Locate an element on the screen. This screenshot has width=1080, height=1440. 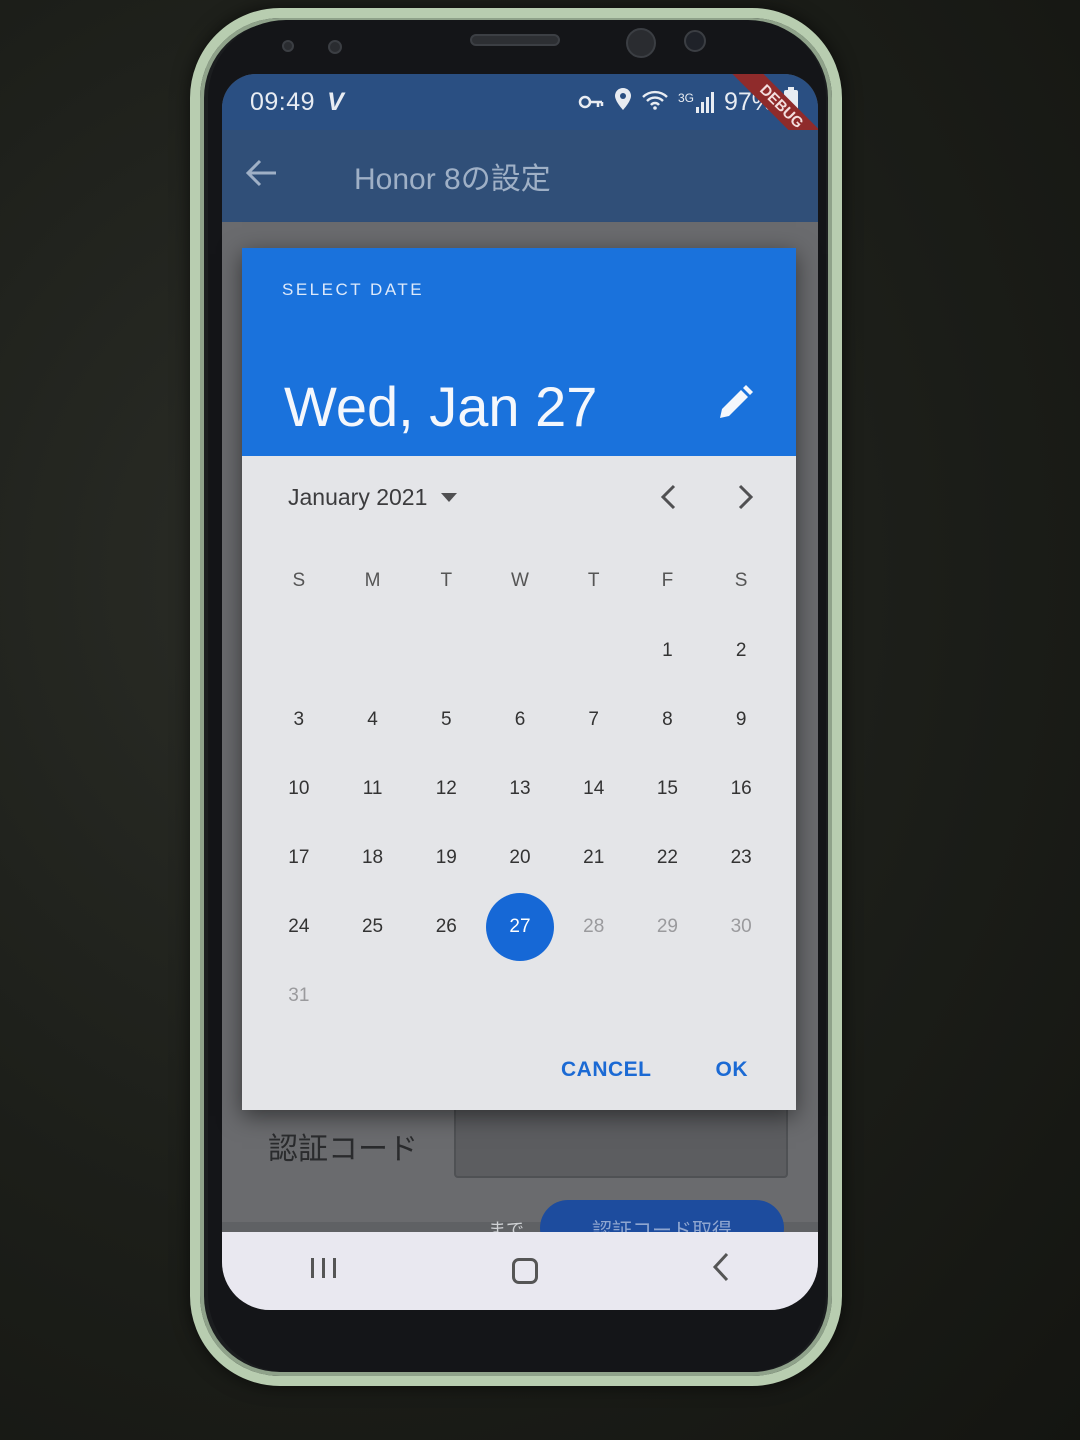
calendar-day: 23 is located at coordinates (741, 857).